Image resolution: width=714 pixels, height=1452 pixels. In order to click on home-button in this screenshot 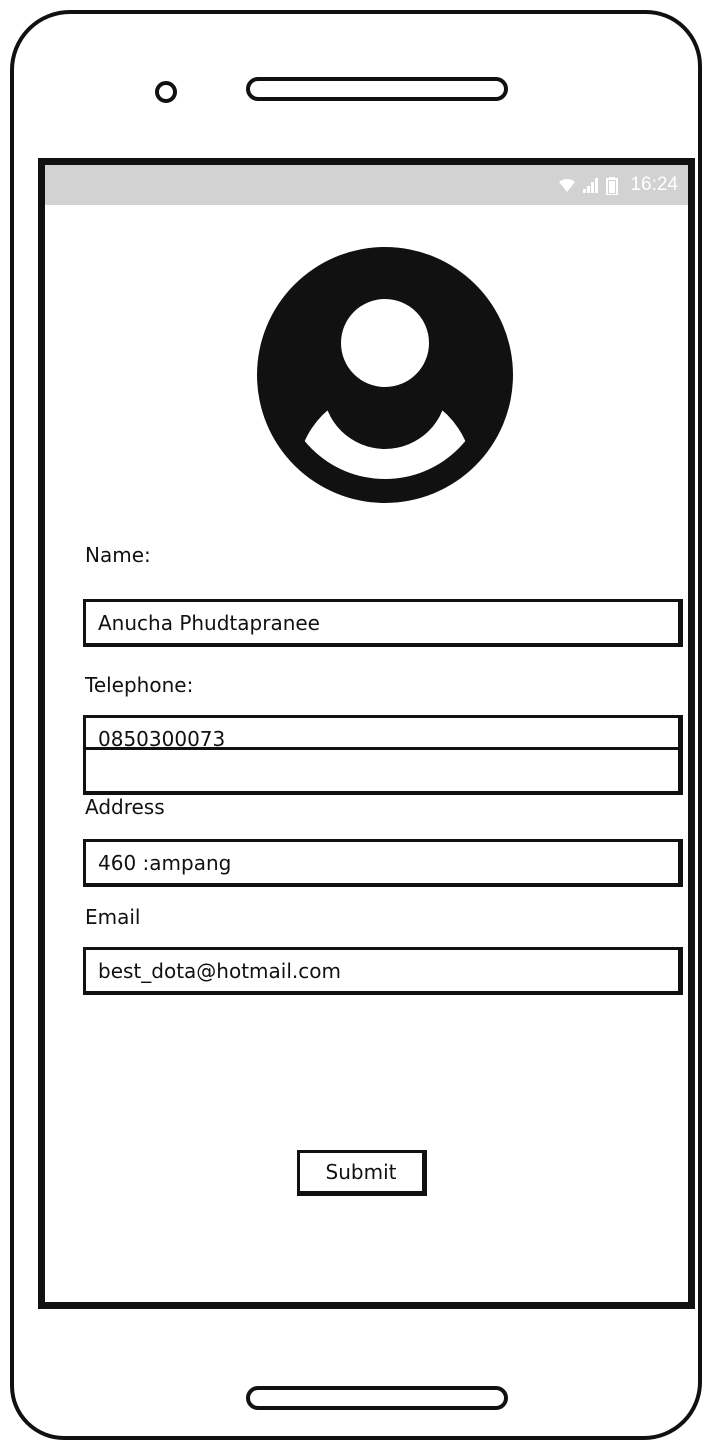, I will do `click(377, 1398)`.